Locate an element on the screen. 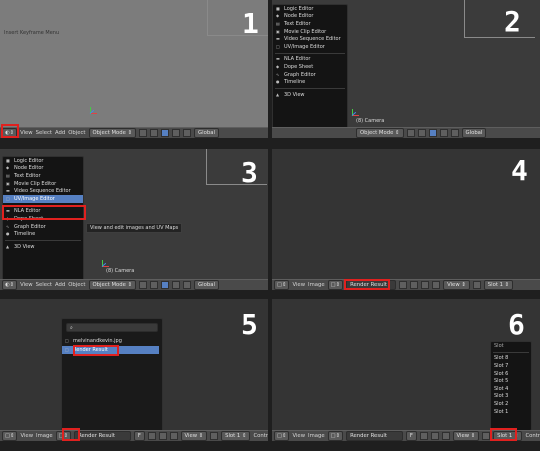 This screenshot has height=451, width=540. image-editor-canvas: 4 is located at coordinates (406, 214).